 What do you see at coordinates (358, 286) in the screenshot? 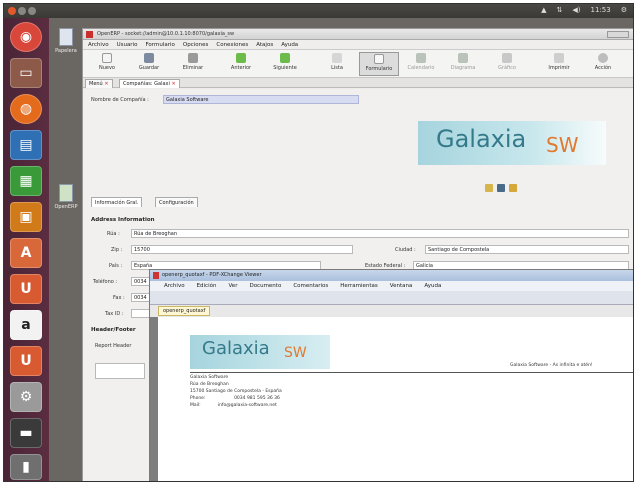
I see `pdf-menu-herramientas: Herramientas` at bounding box center [358, 286].